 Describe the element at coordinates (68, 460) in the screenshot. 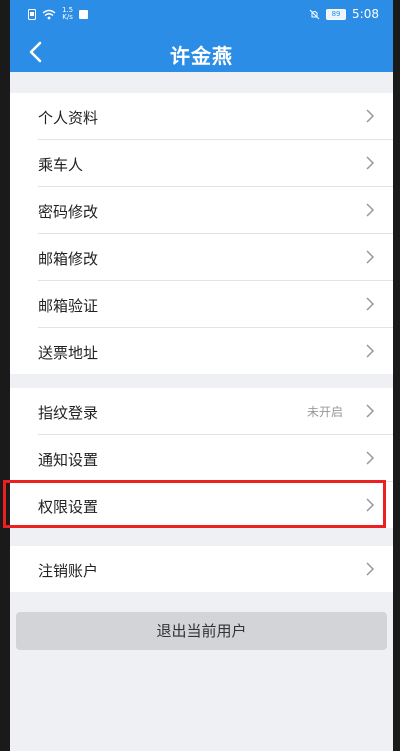

I see `menu-item-label: 通知设置` at that location.